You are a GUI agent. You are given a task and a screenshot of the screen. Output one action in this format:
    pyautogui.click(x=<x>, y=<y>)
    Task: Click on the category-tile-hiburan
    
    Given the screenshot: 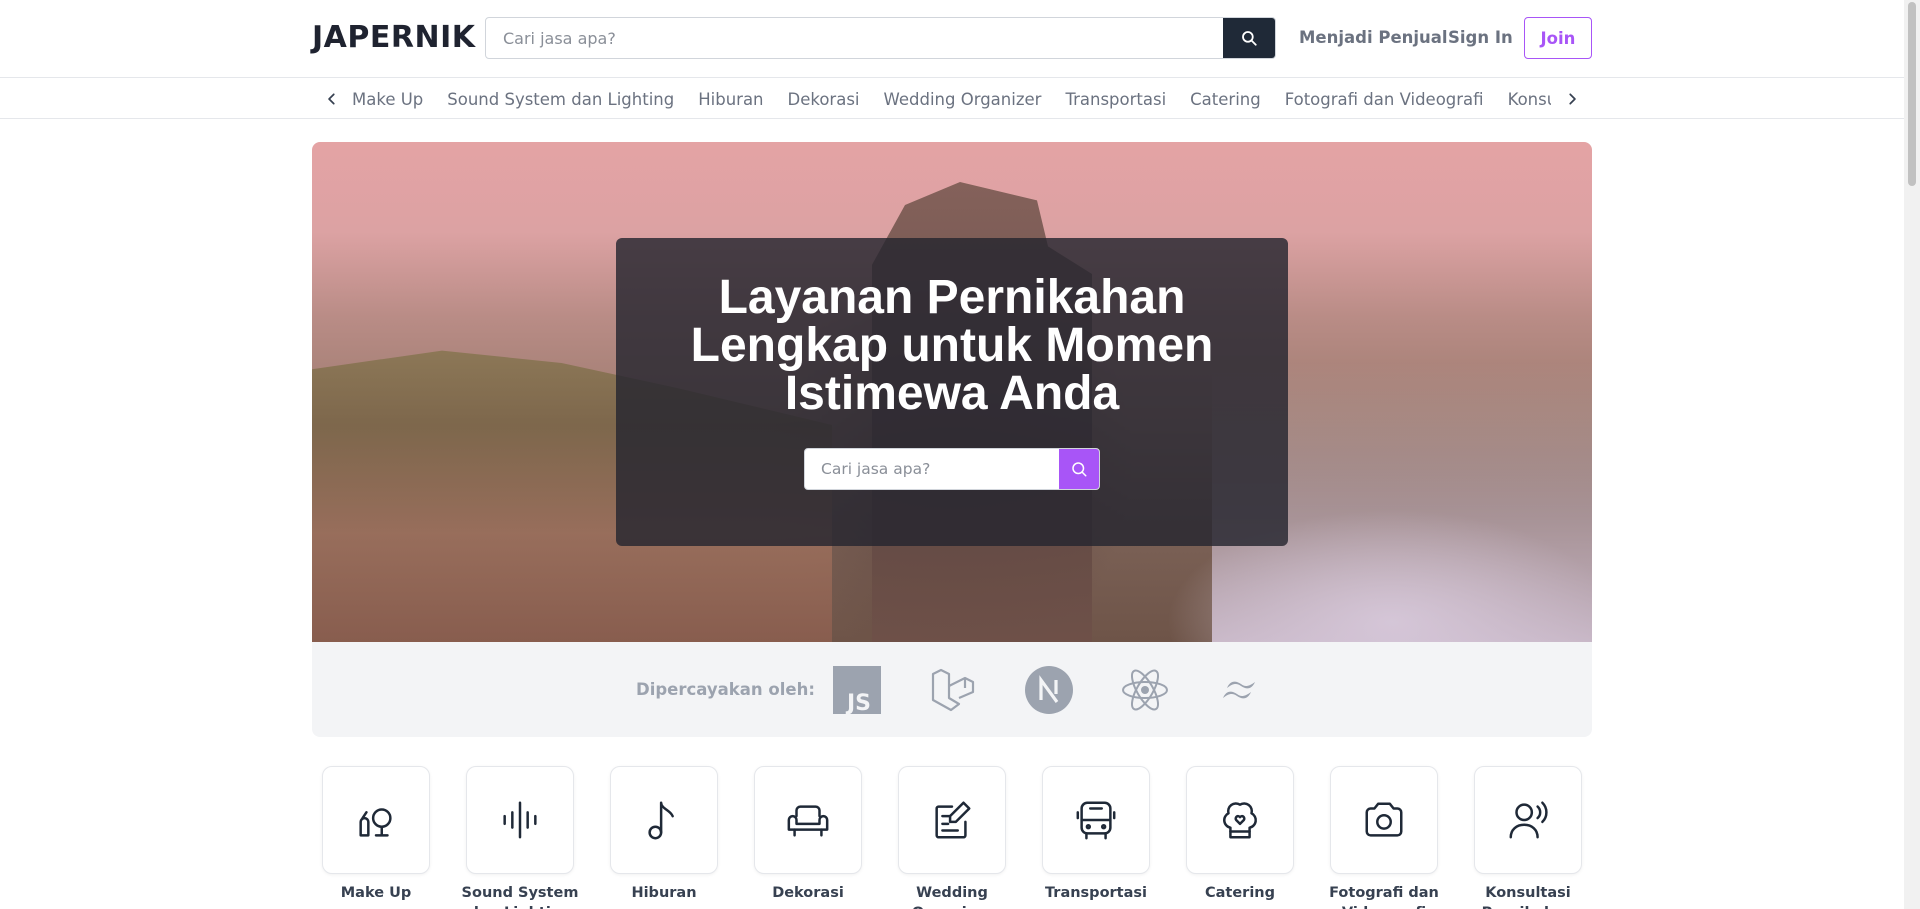 What is the action you would take?
    pyautogui.click(x=664, y=820)
    